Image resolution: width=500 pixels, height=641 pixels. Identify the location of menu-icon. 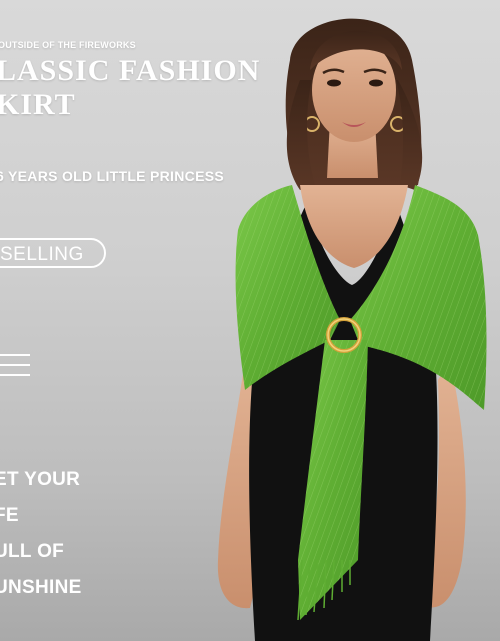
(15, 369).